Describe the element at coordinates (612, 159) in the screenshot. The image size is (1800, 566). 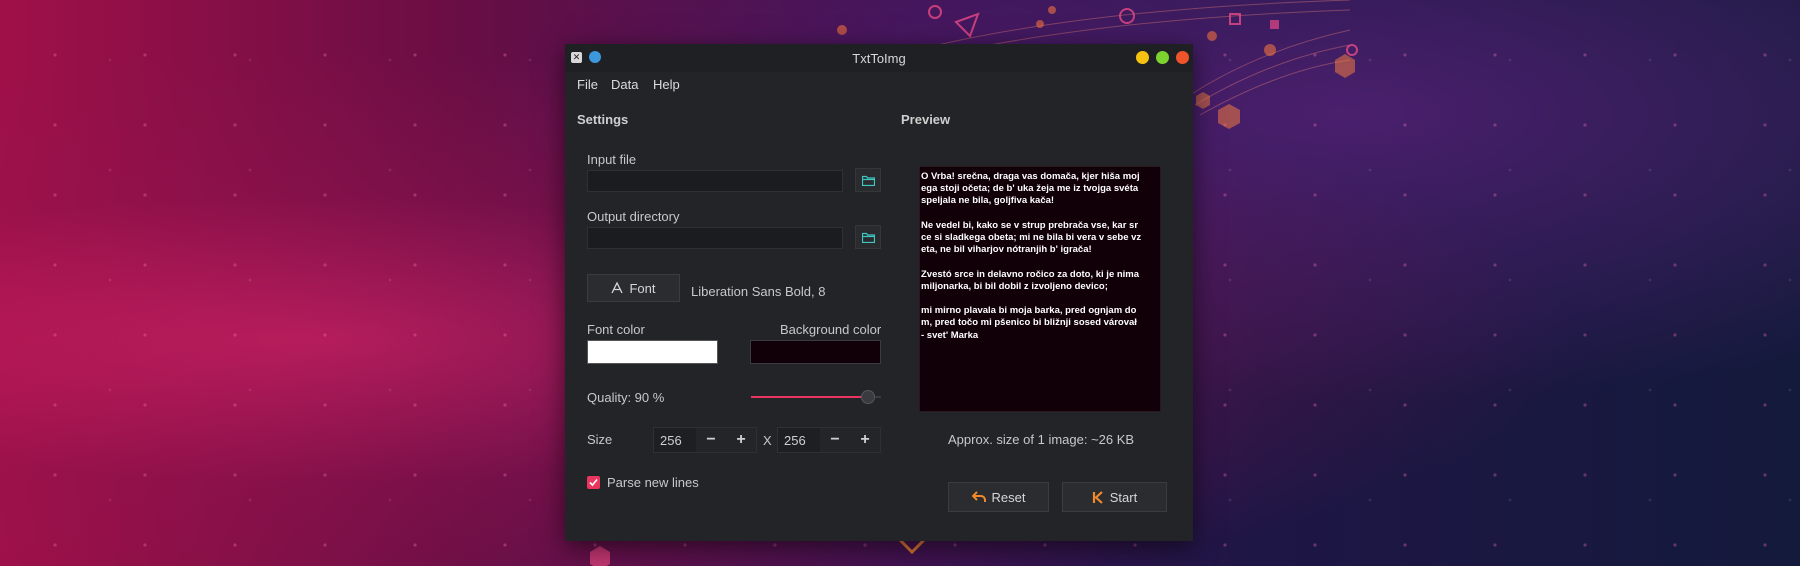
I see `input-file-label: Input file` at that location.